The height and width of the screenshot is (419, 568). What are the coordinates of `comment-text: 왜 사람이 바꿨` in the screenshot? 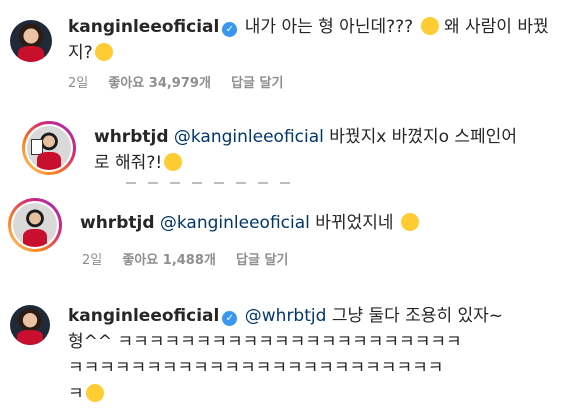 It's located at (496, 27).